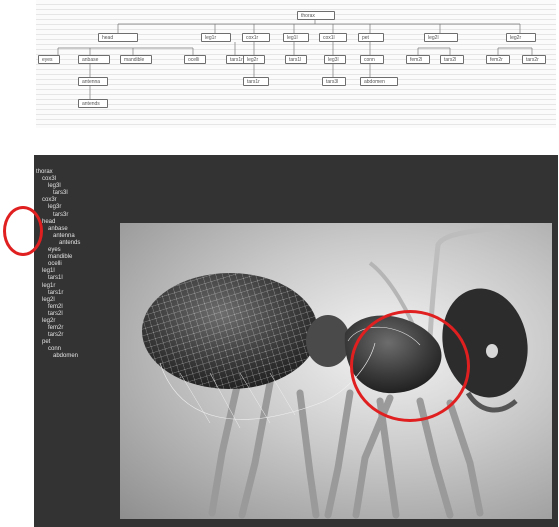 The height and width of the screenshot is (527, 559). What do you see at coordinates (441, 37) in the screenshot?
I see `node-leg2l: leg2l` at bounding box center [441, 37].